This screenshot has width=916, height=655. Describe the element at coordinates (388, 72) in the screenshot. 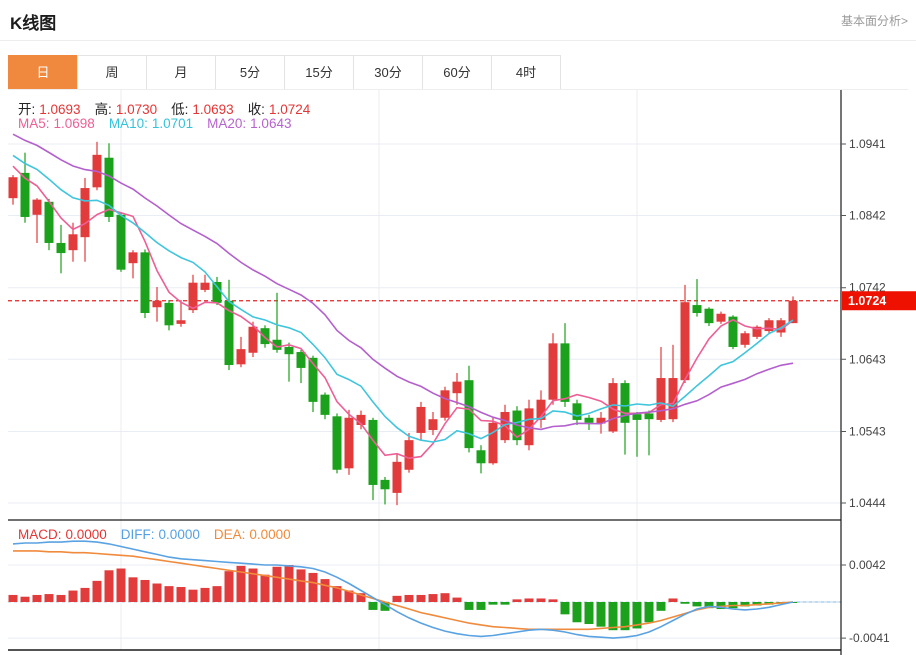

I see `tab-5-timeframe: 30分` at that location.